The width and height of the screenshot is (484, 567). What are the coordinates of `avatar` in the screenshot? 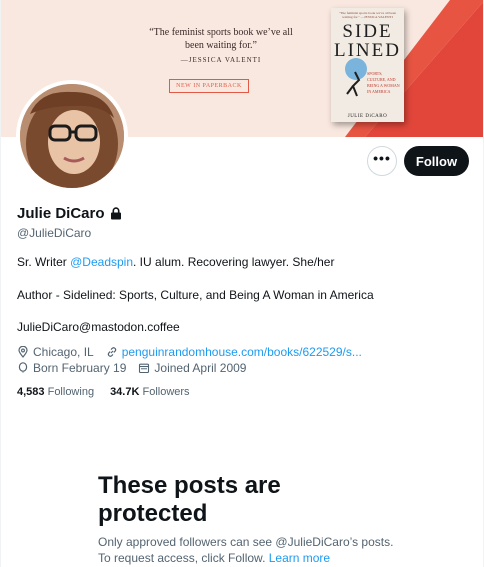 It's located at (72, 136).